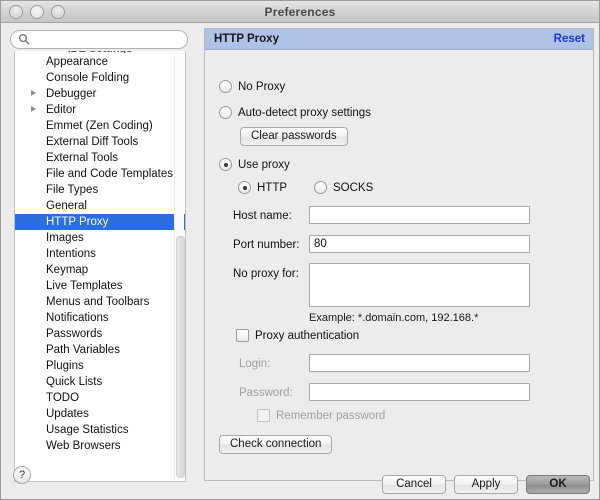 The height and width of the screenshot is (500, 600). I want to click on host-name-label: Host name:, so click(262, 216).